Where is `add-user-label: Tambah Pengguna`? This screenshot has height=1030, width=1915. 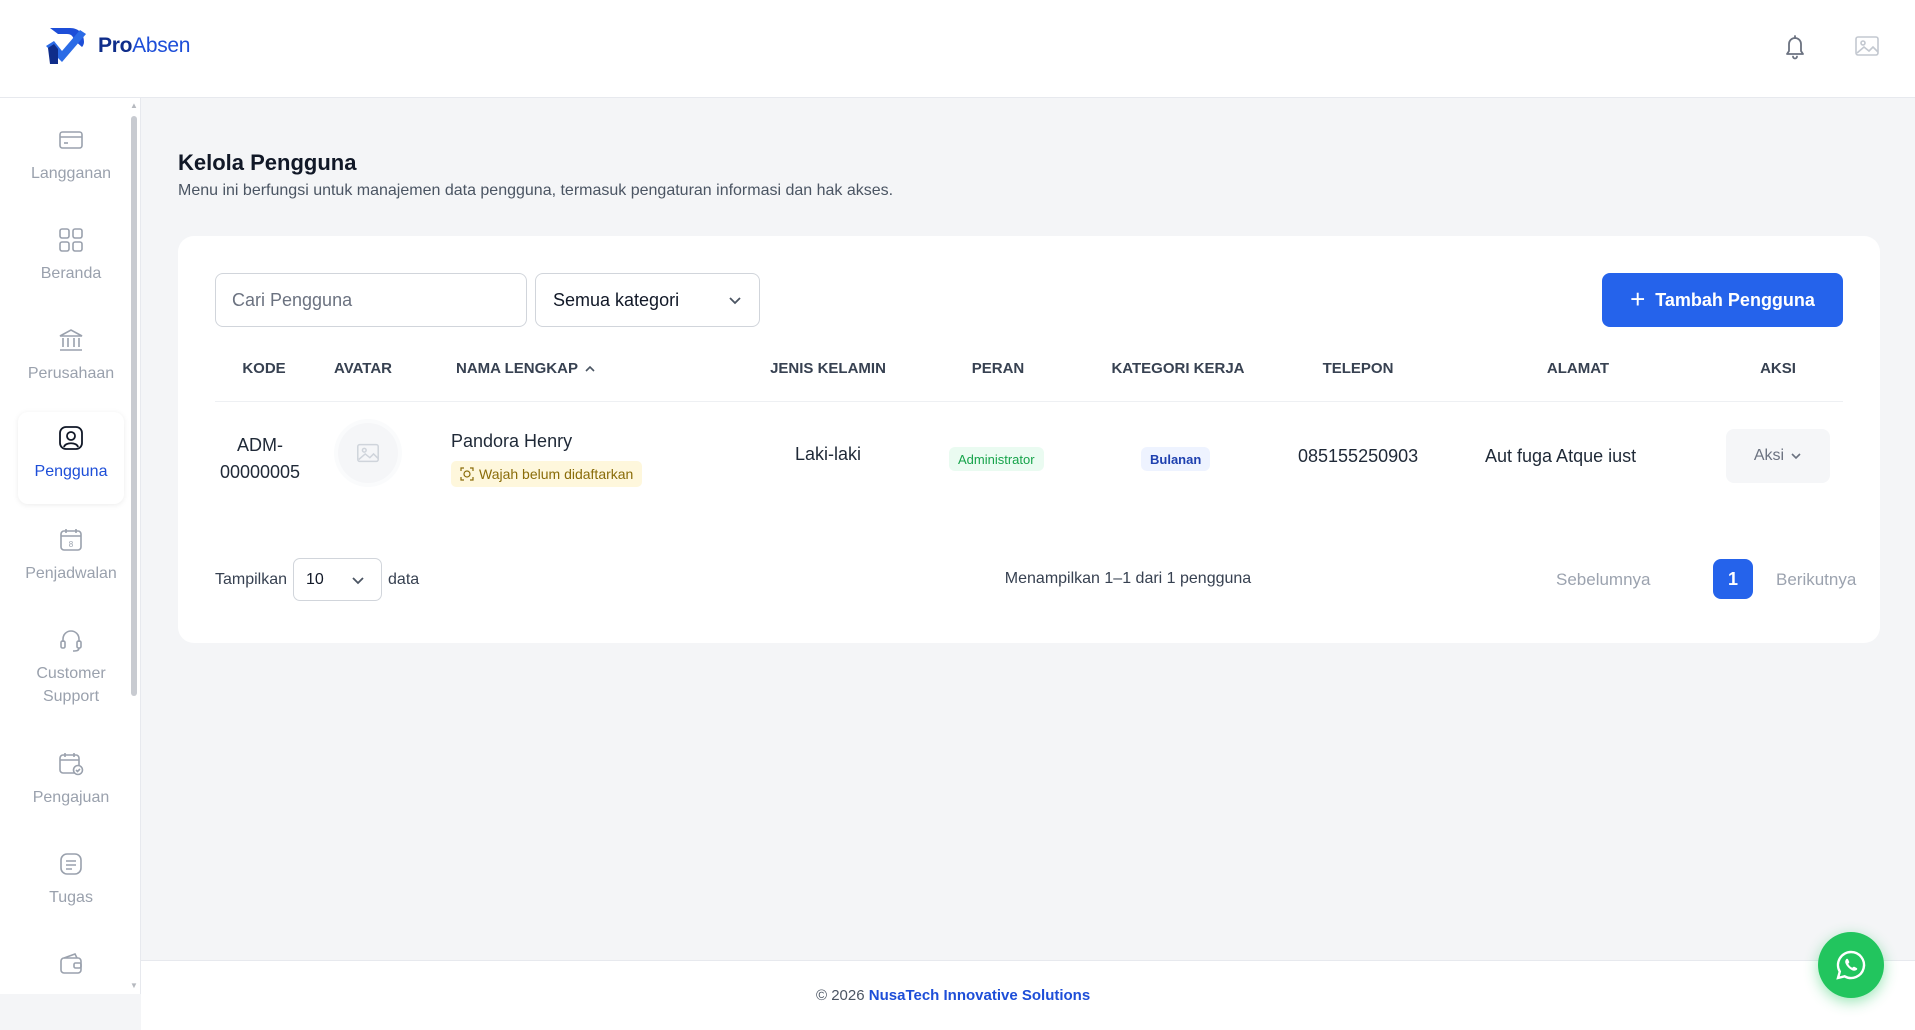
add-user-label: Tambah Pengguna is located at coordinates (1735, 299).